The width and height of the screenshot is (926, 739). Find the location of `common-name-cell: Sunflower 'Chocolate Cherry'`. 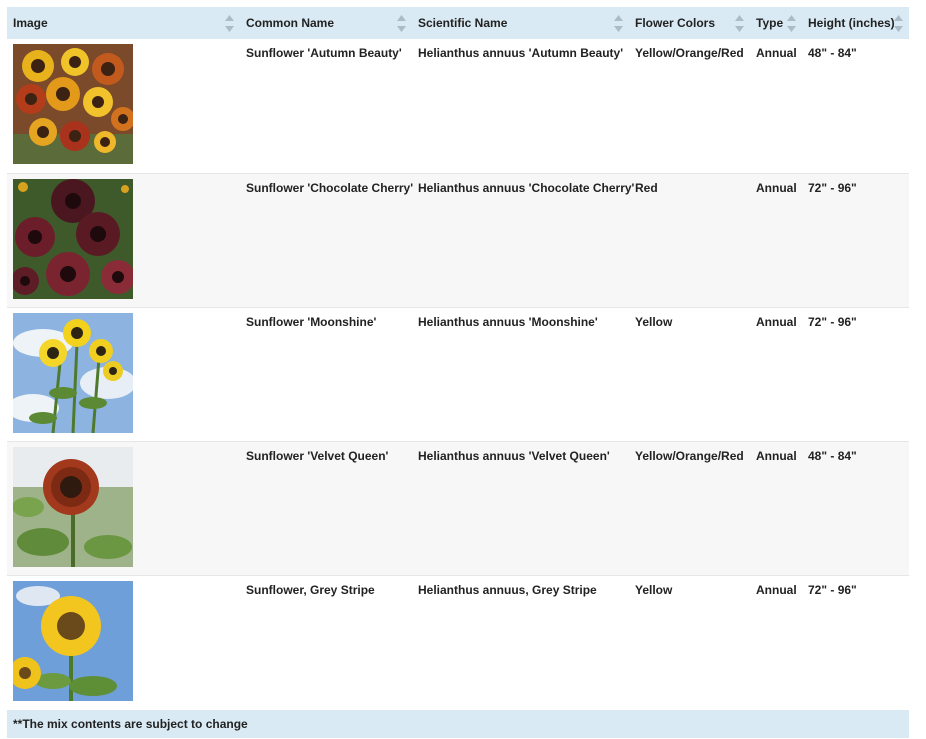

common-name-cell: Sunflower 'Chocolate Cherry' is located at coordinates (330, 187).